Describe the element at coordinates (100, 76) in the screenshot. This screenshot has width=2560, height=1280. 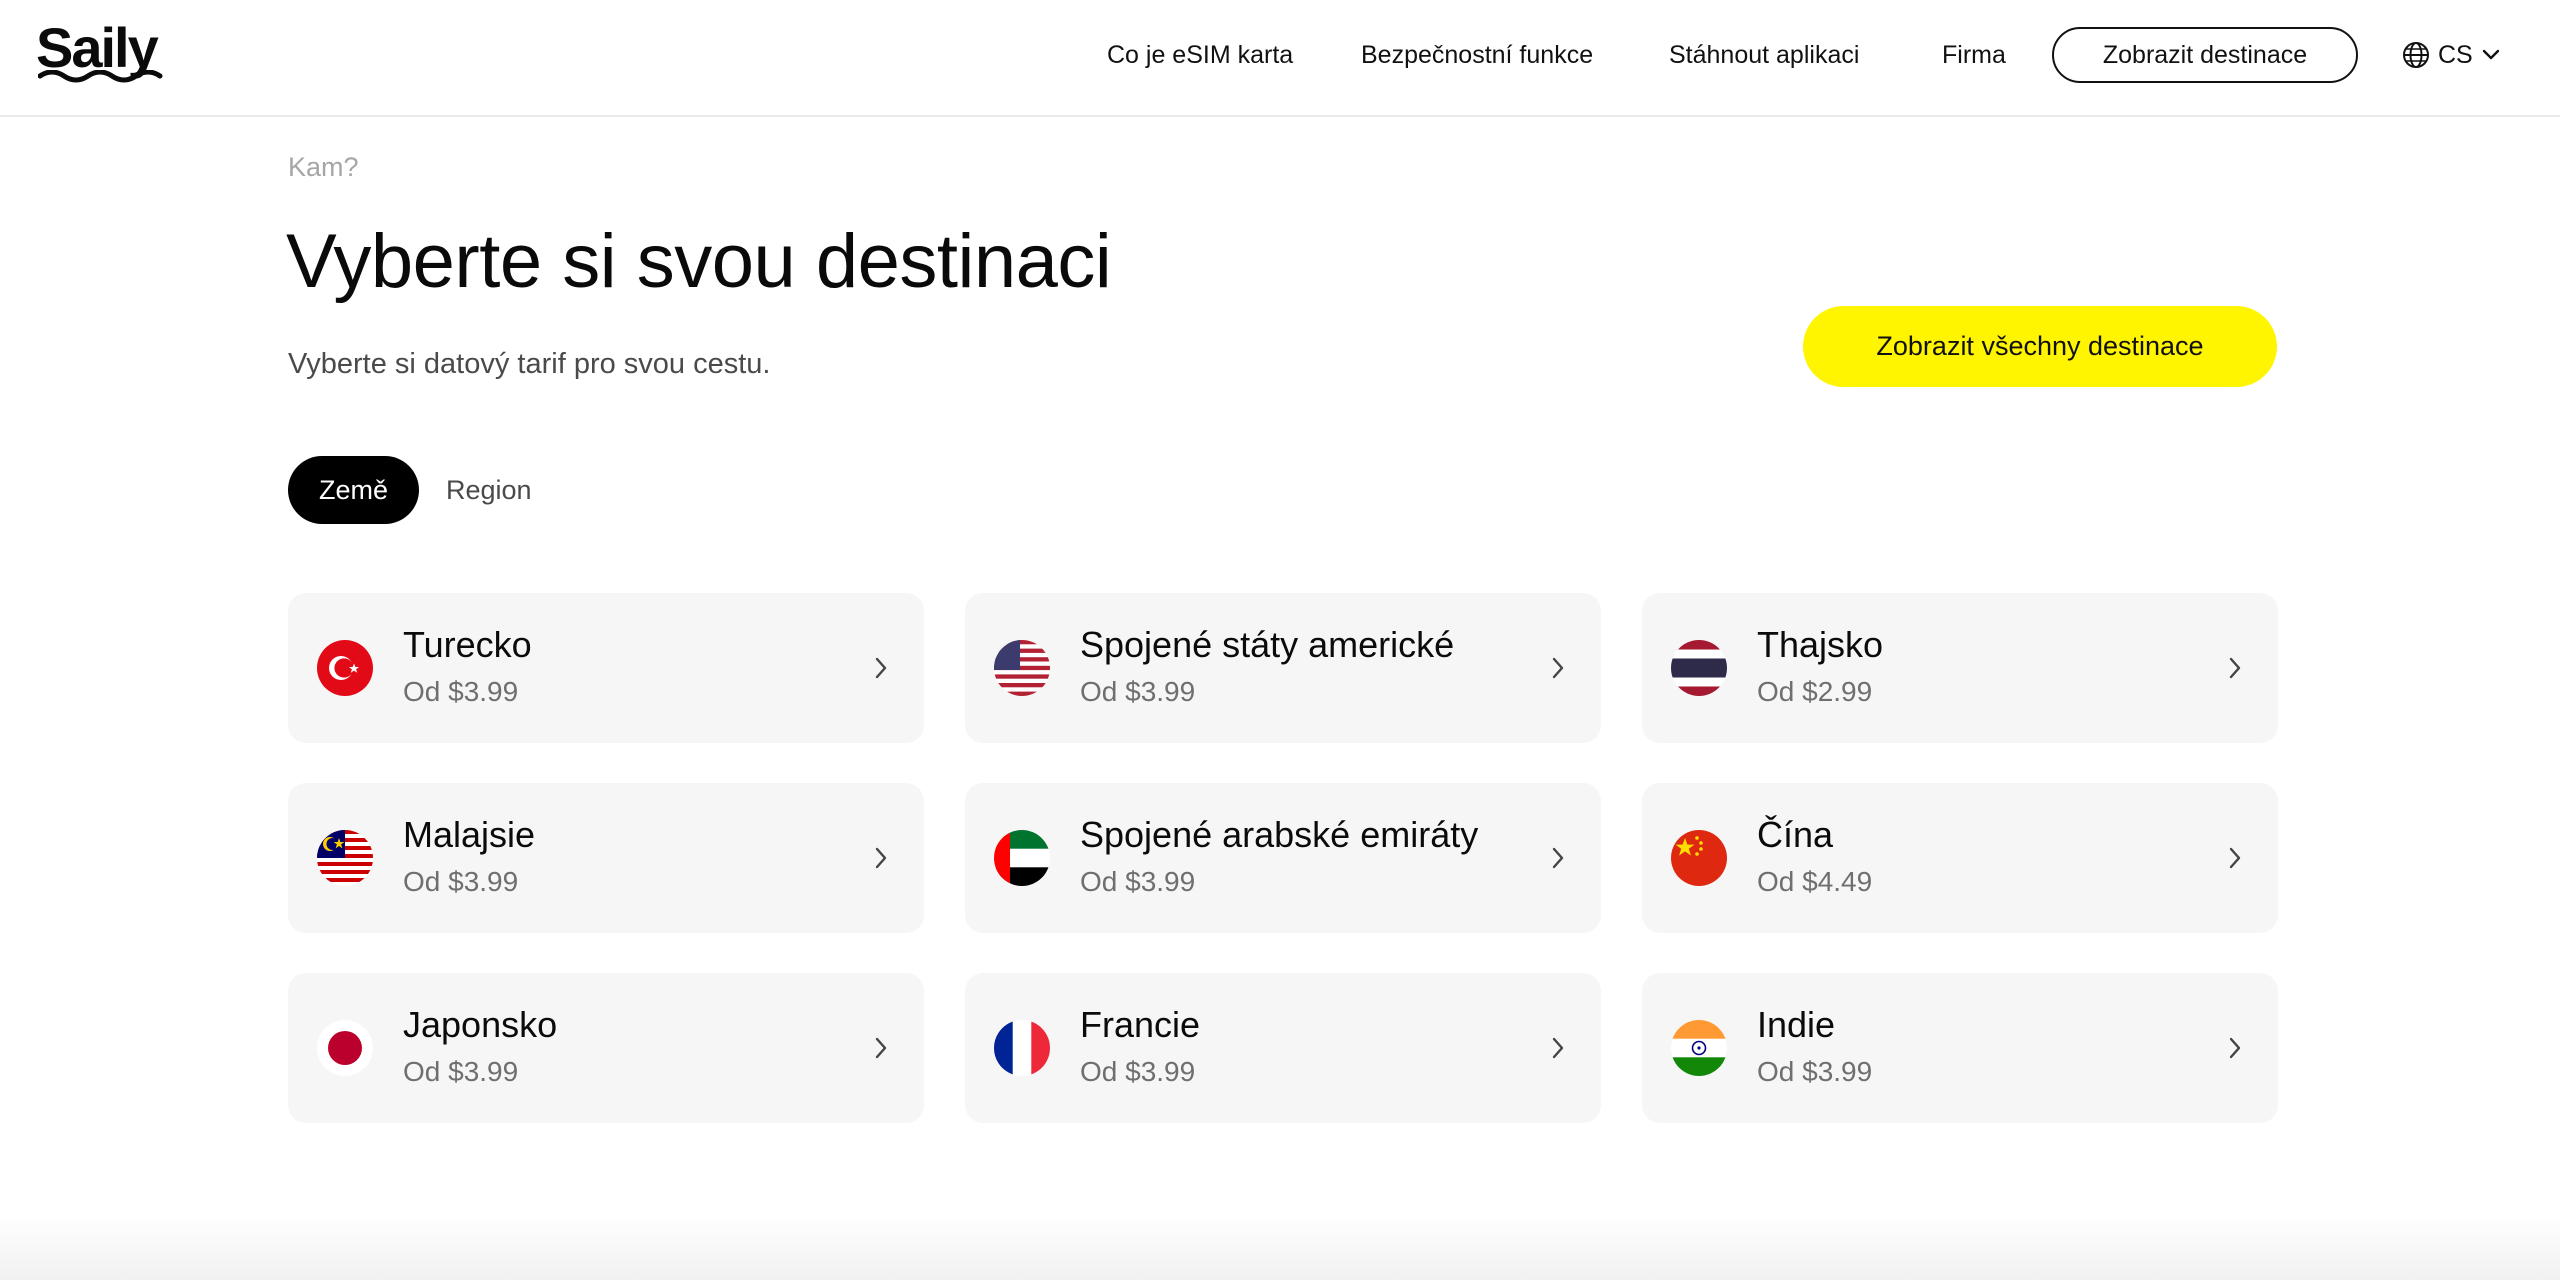
I see `wave-icon` at that location.